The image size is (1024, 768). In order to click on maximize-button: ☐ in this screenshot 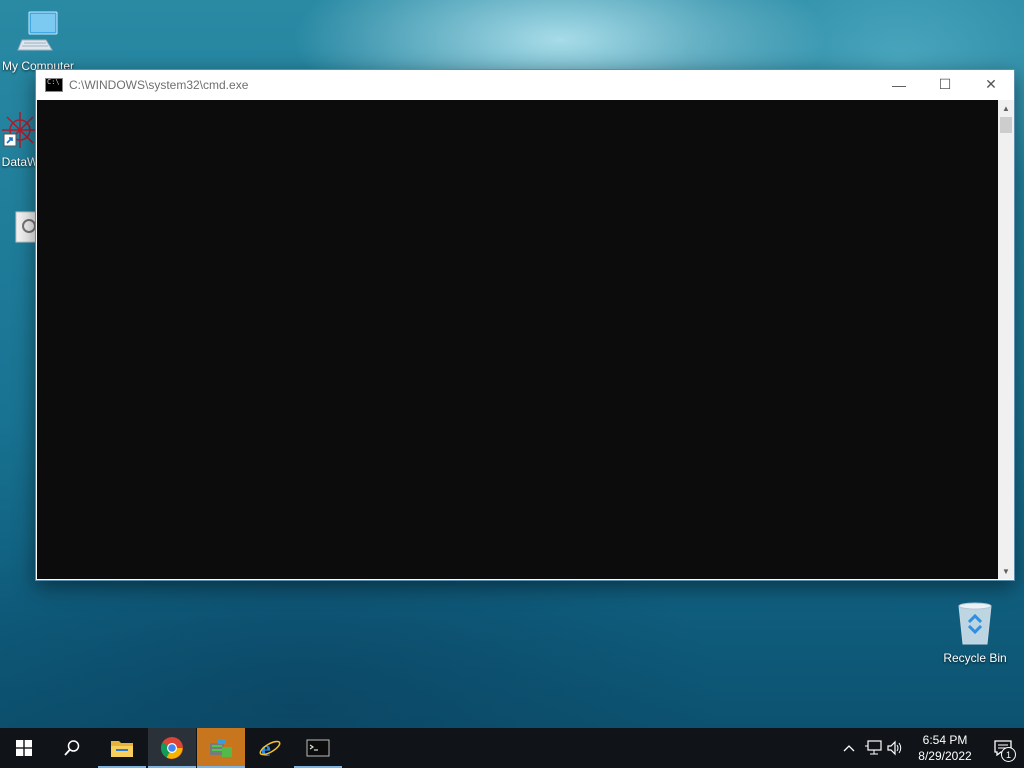, I will do `click(945, 84)`.